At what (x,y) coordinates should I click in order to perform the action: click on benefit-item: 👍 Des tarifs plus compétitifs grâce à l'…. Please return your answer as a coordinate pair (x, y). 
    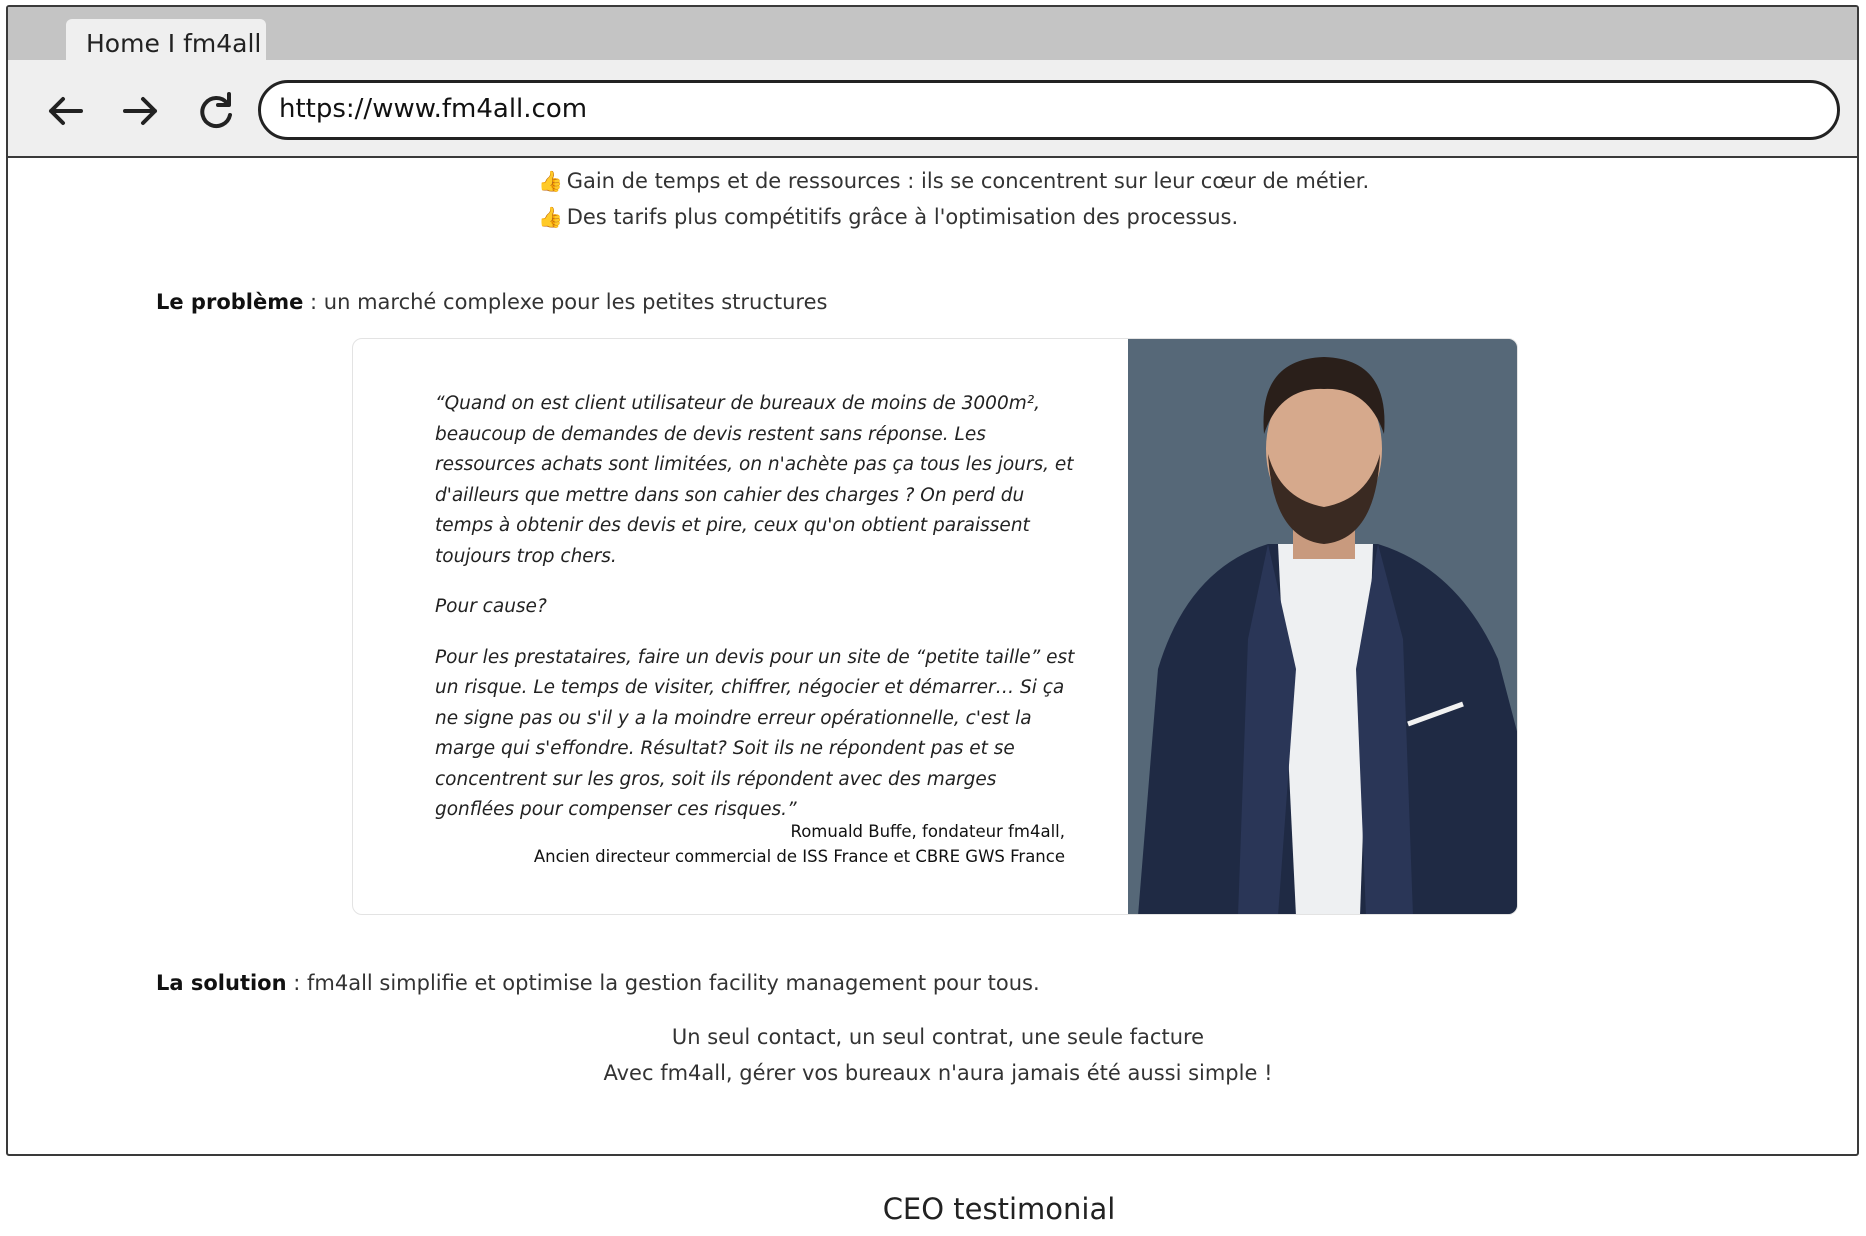
    Looking at the image, I should click on (888, 217).